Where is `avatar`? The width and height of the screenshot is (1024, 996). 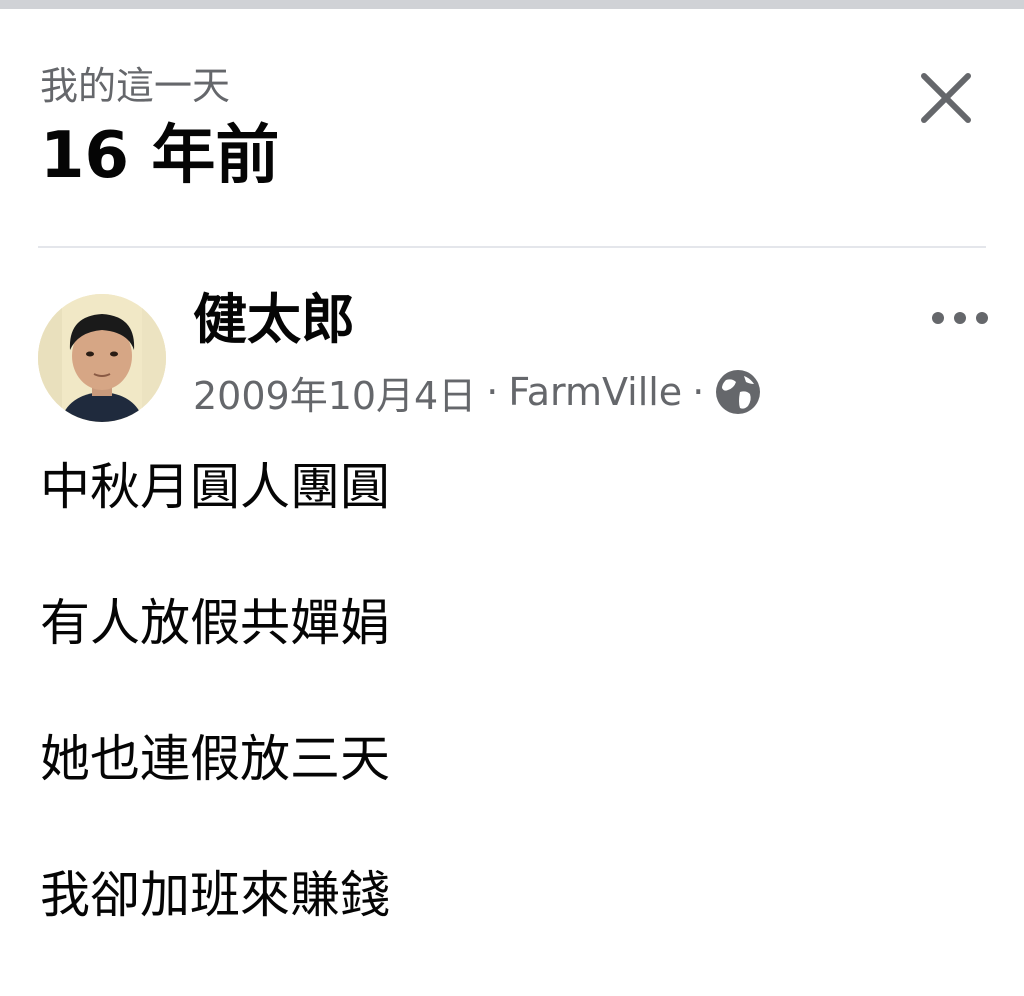
avatar is located at coordinates (102, 358).